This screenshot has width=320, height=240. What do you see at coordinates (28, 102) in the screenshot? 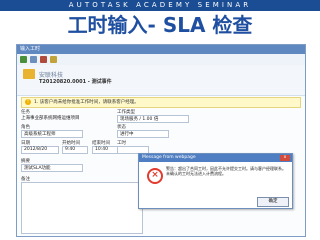
I see `warning-icon: !` at bounding box center [28, 102].